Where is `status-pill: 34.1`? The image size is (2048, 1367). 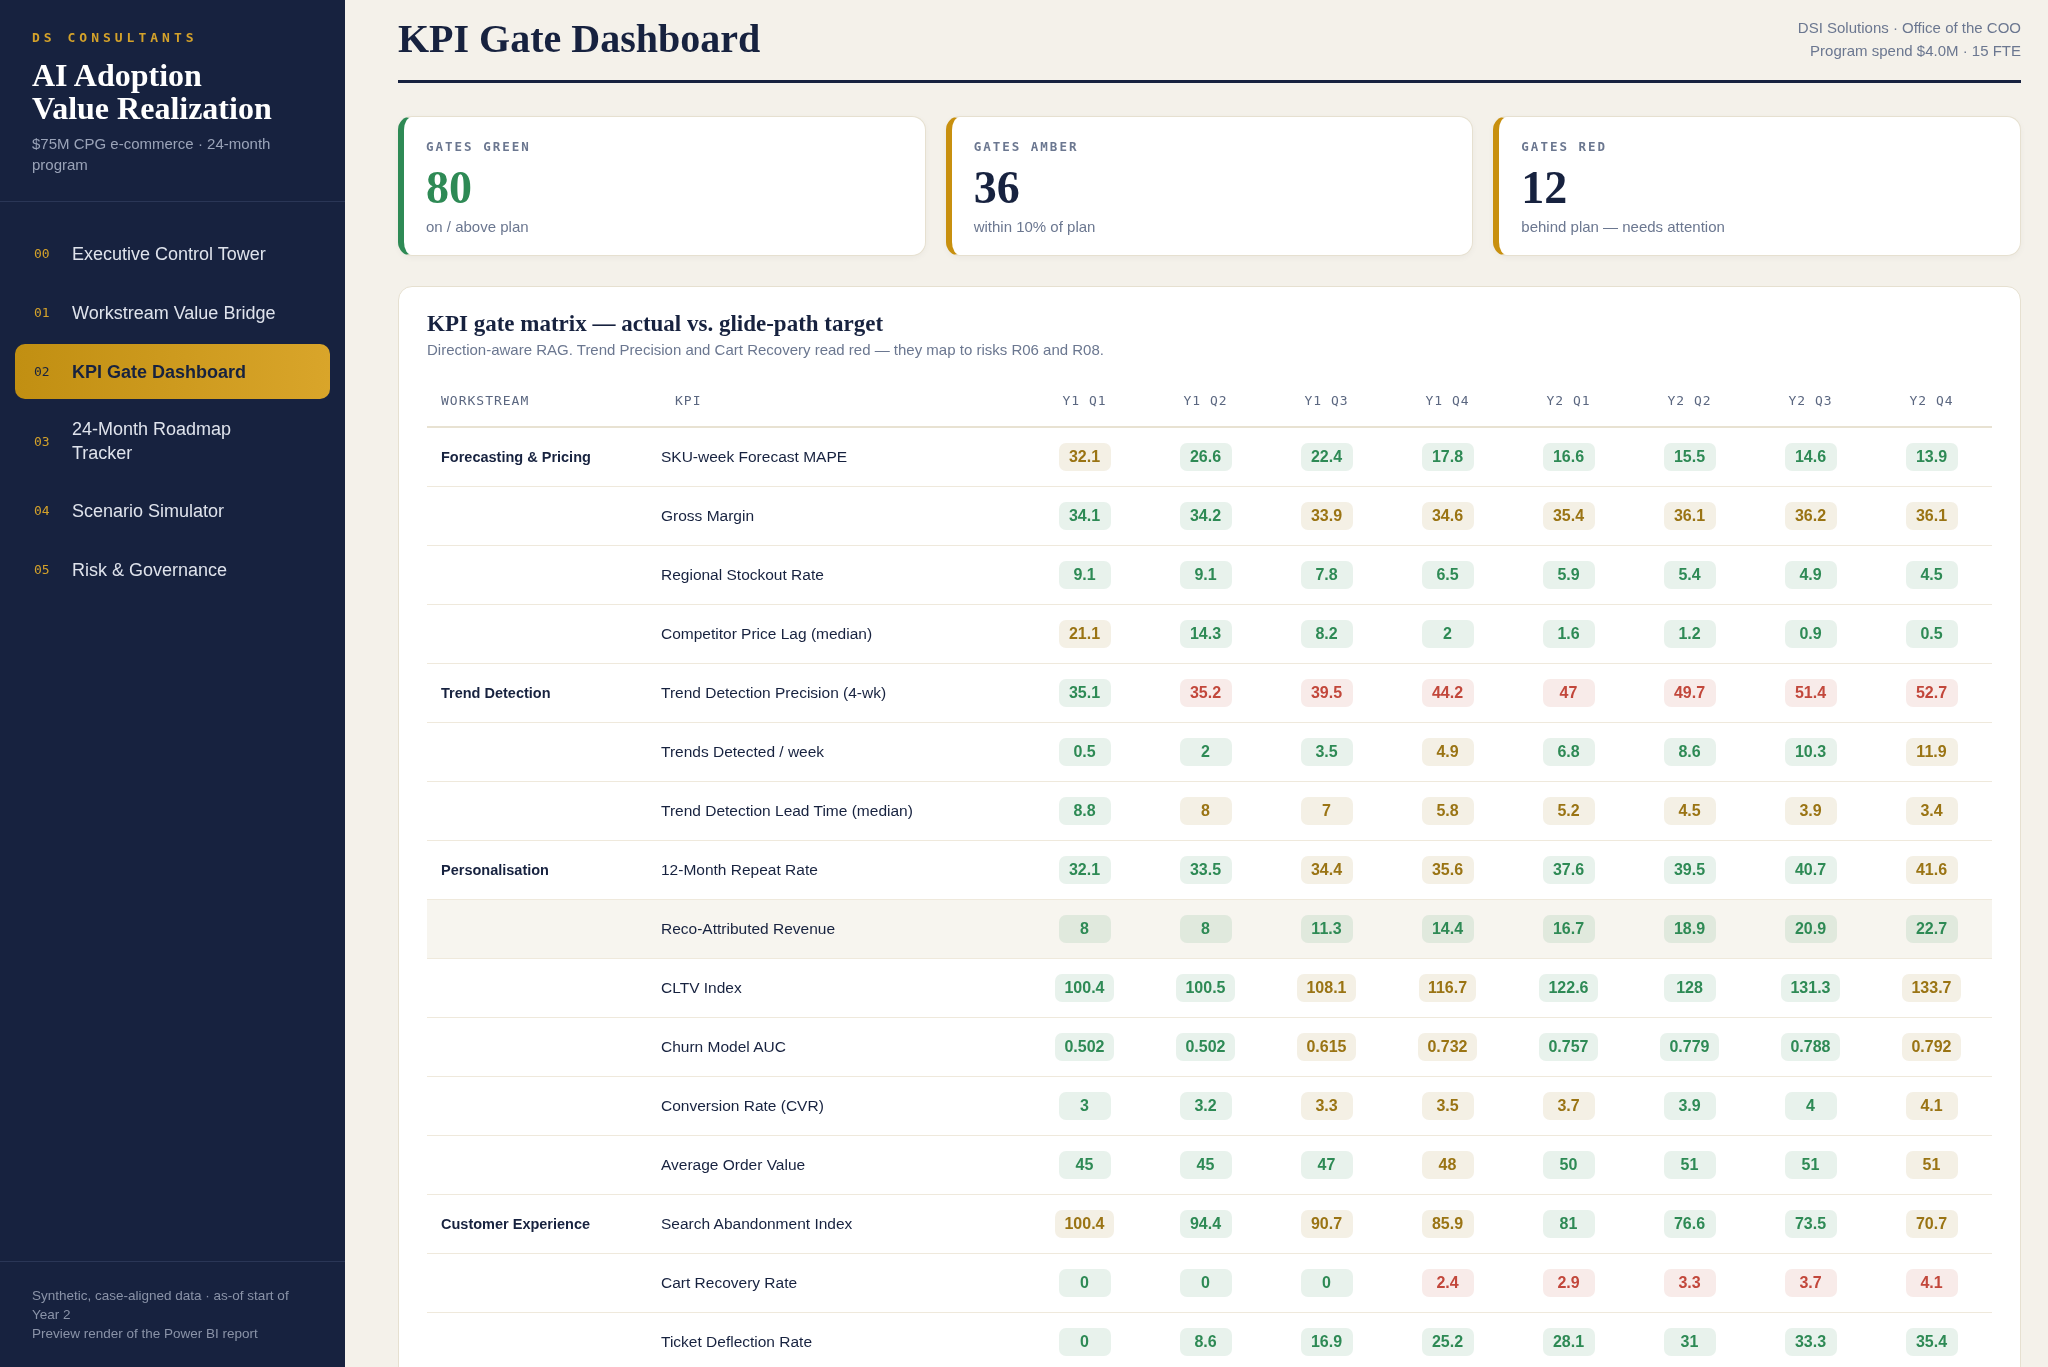 status-pill: 34.1 is located at coordinates (1084, 516).